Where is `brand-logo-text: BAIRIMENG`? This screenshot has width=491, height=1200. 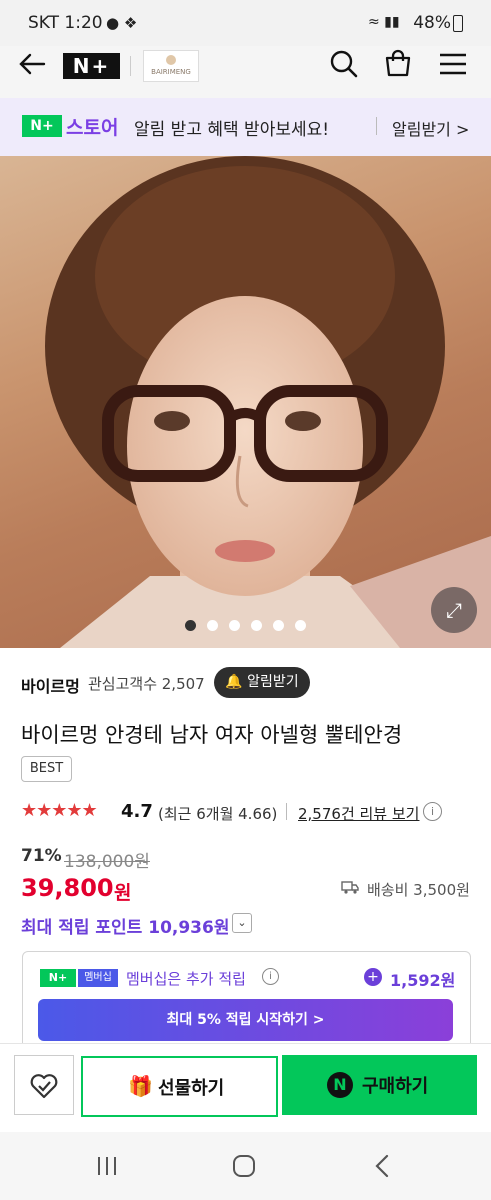
brand-logo-text: BAIRIMENG is located at coordinates (171, 72).